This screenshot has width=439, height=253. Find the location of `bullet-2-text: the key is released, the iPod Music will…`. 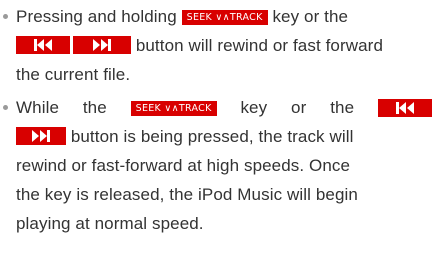

bullet-2-text: the key is released, the iPod Music will… is located at coordinates (187, 194).